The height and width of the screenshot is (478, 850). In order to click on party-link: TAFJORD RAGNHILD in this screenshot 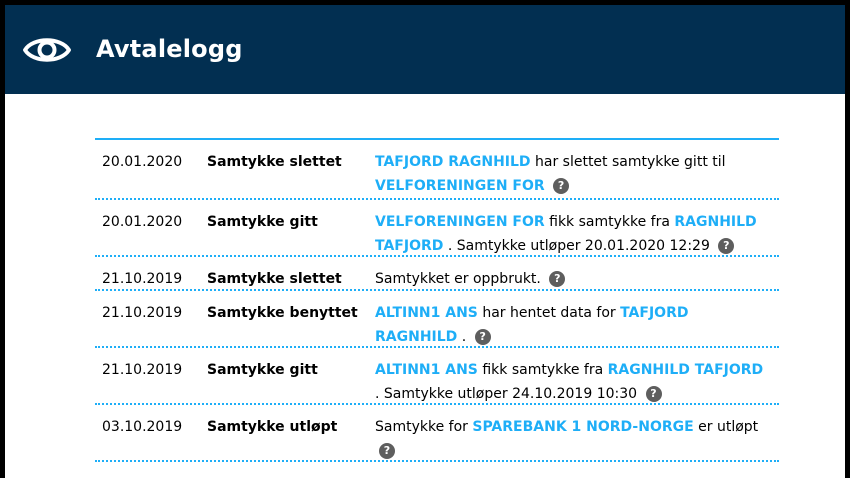, I will do `click(453, 162)`.